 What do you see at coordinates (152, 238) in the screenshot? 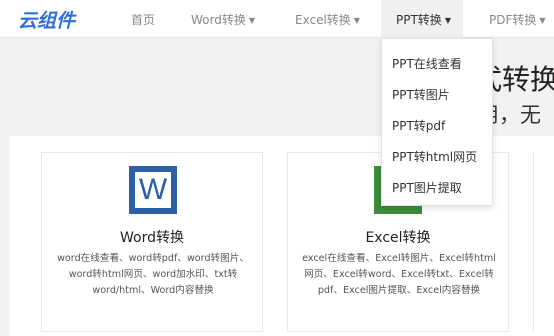
I see `word-card-title: Word转换` at bounding box center [152, 238].